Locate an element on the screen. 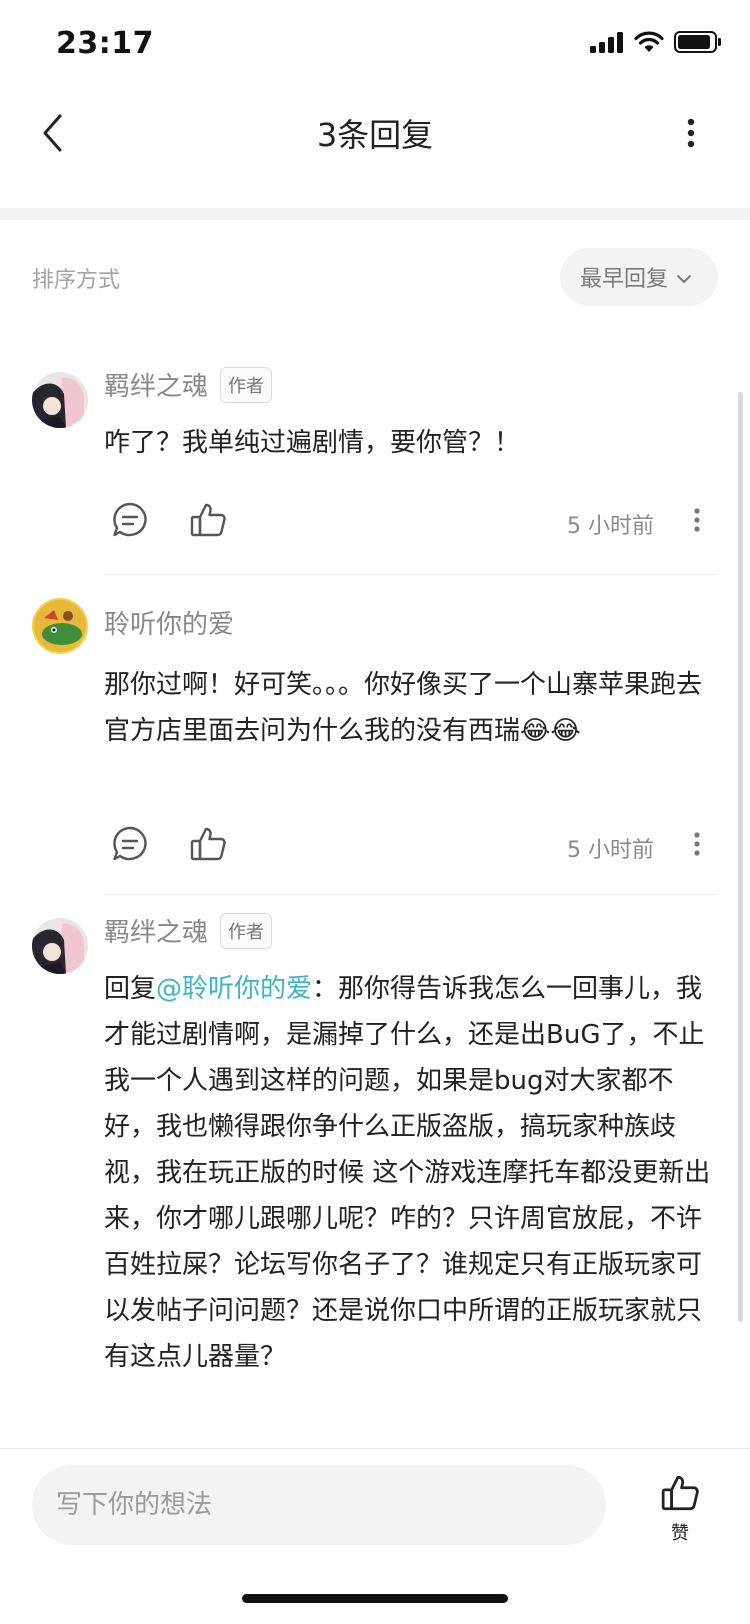  scrollbar is located at coordinates (740, 857).